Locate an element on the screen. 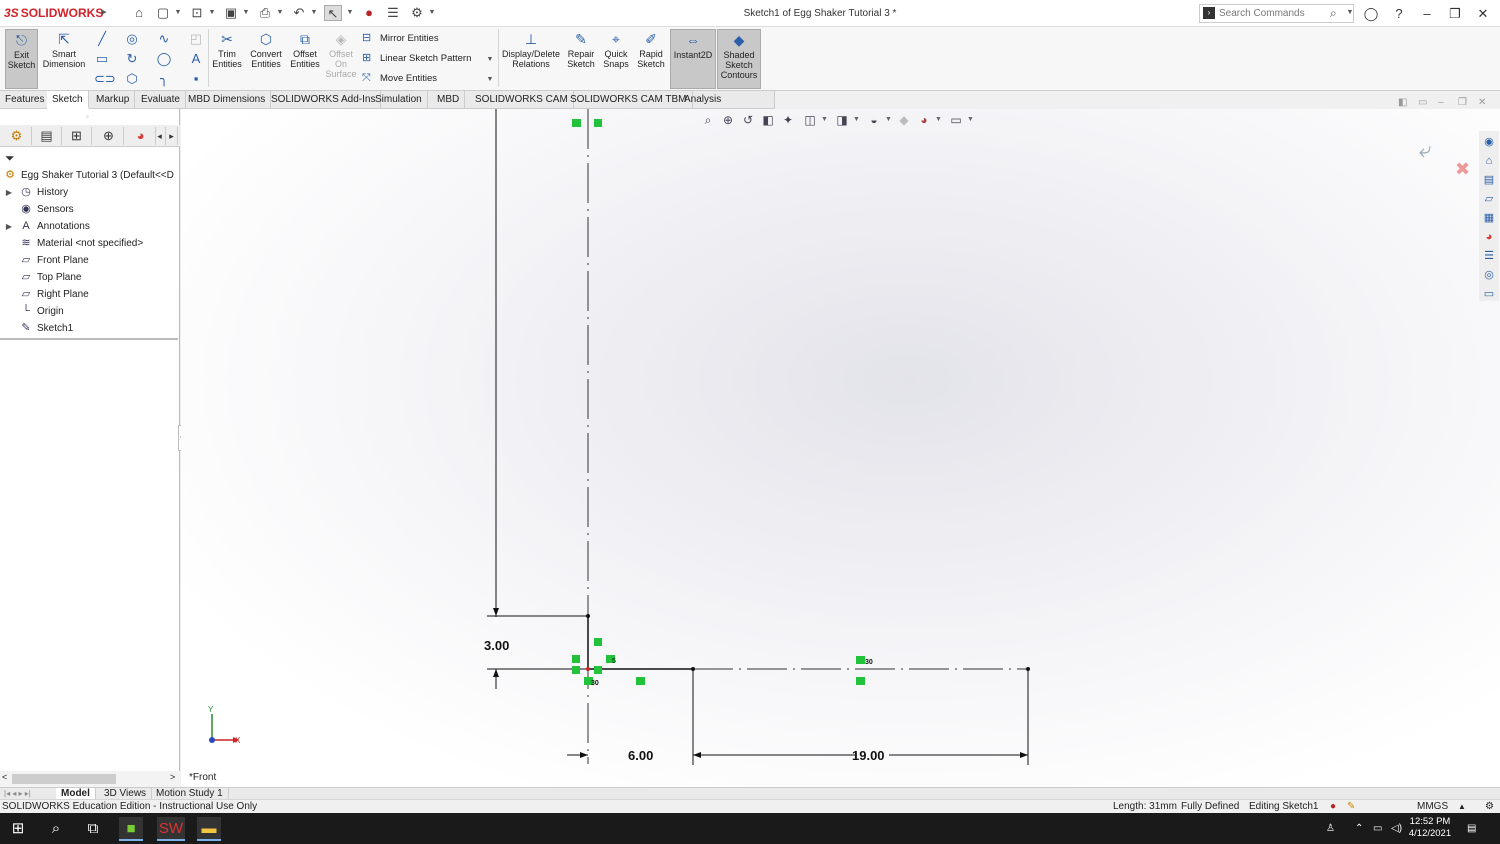  units-selector: MMGS is located at coordinates (1432, 807).